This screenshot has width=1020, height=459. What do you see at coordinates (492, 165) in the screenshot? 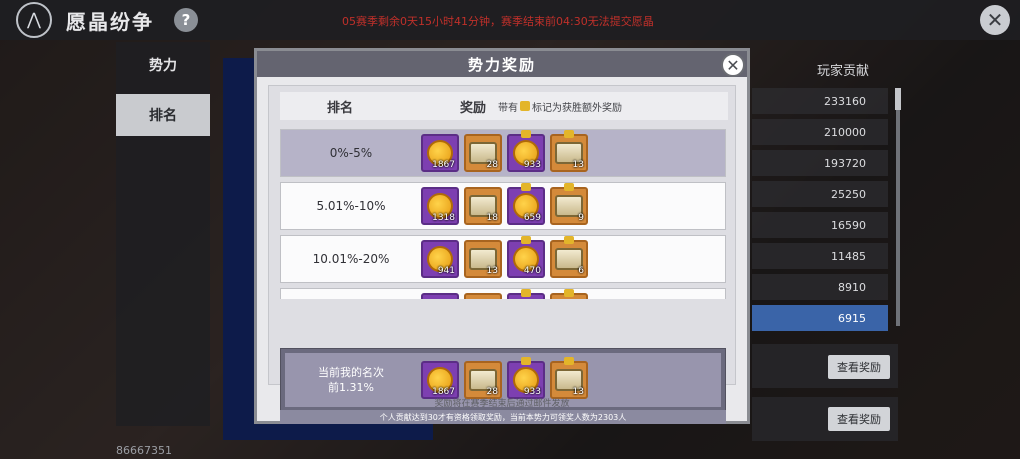
I see `item-quantity: 28` at bounding box center [492, 165].